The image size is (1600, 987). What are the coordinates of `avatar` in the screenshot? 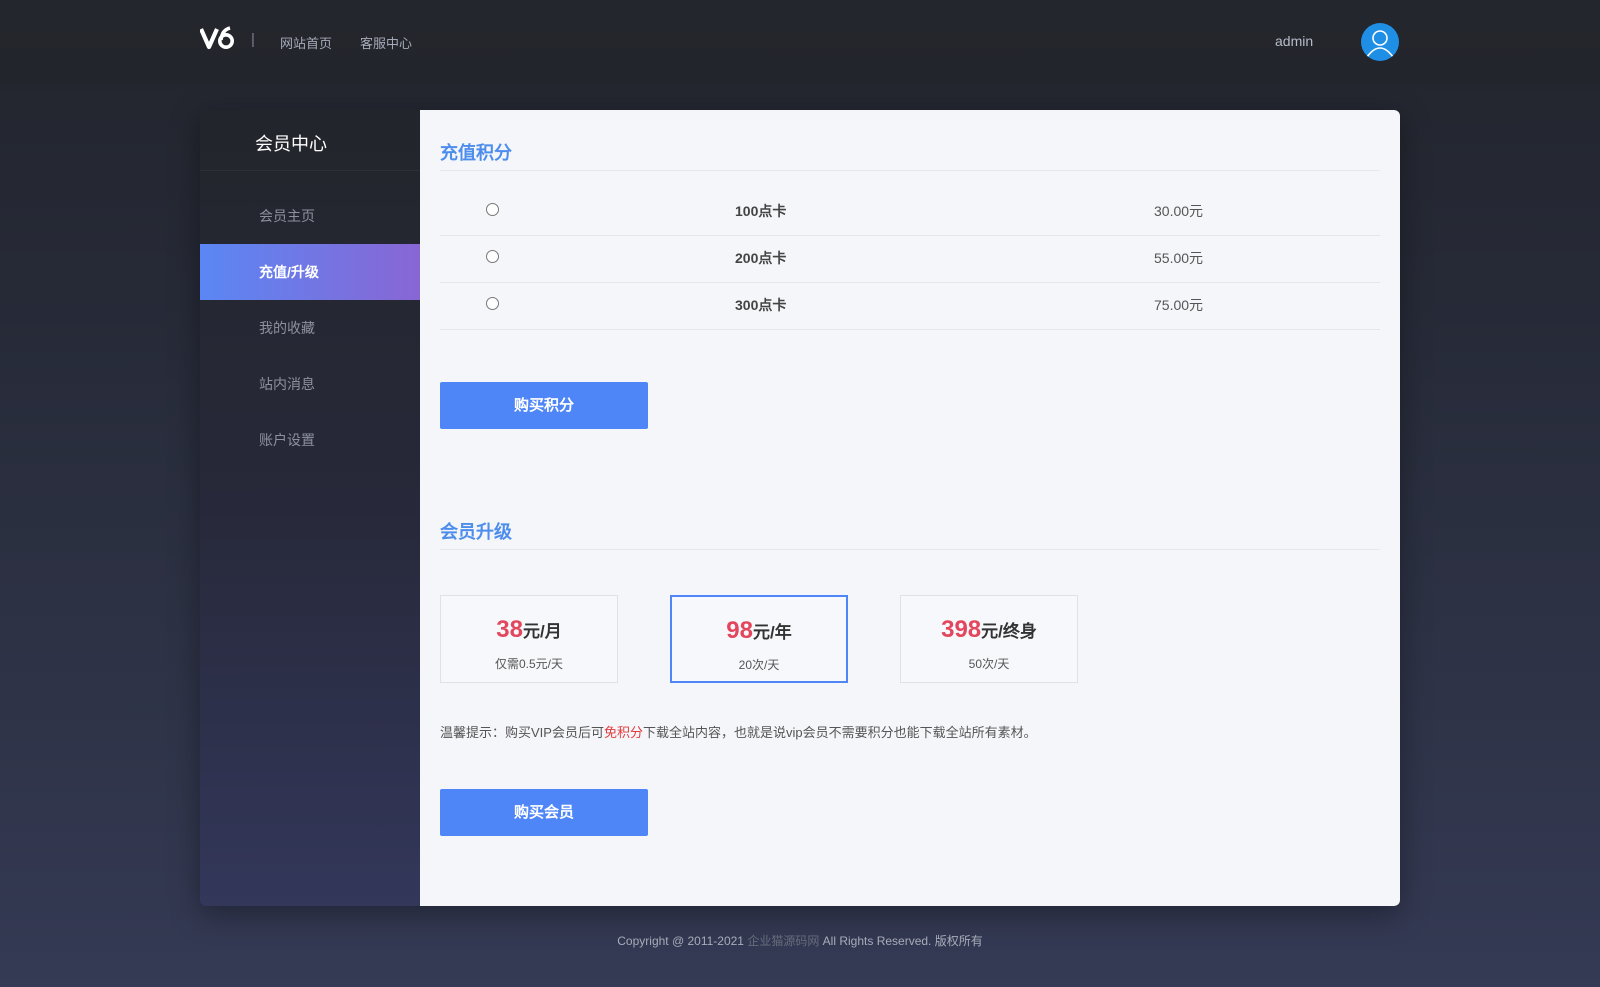 It's located at (1380, 42).